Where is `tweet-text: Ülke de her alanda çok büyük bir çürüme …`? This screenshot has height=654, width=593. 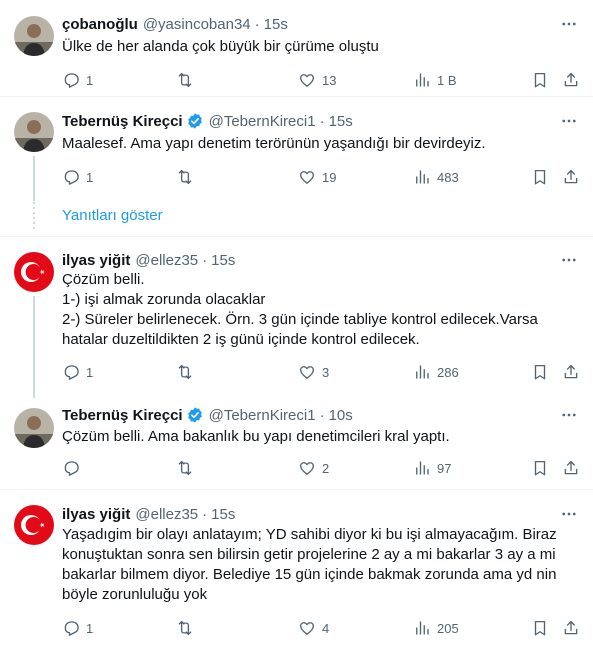
tweet-text: Ülke de her alanda çok büyük bir çürüme … is located at coordinates (220, 46).